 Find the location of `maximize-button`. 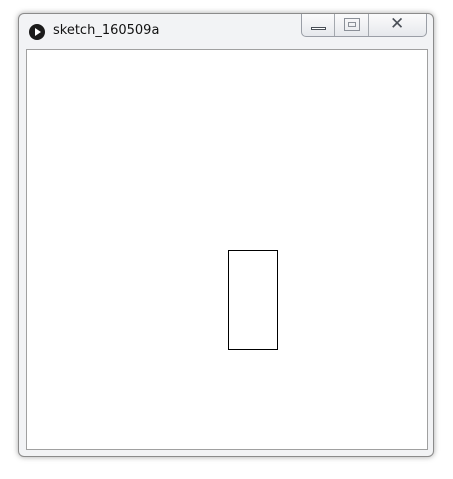

maximize-button is located at coordinates (352, 25).